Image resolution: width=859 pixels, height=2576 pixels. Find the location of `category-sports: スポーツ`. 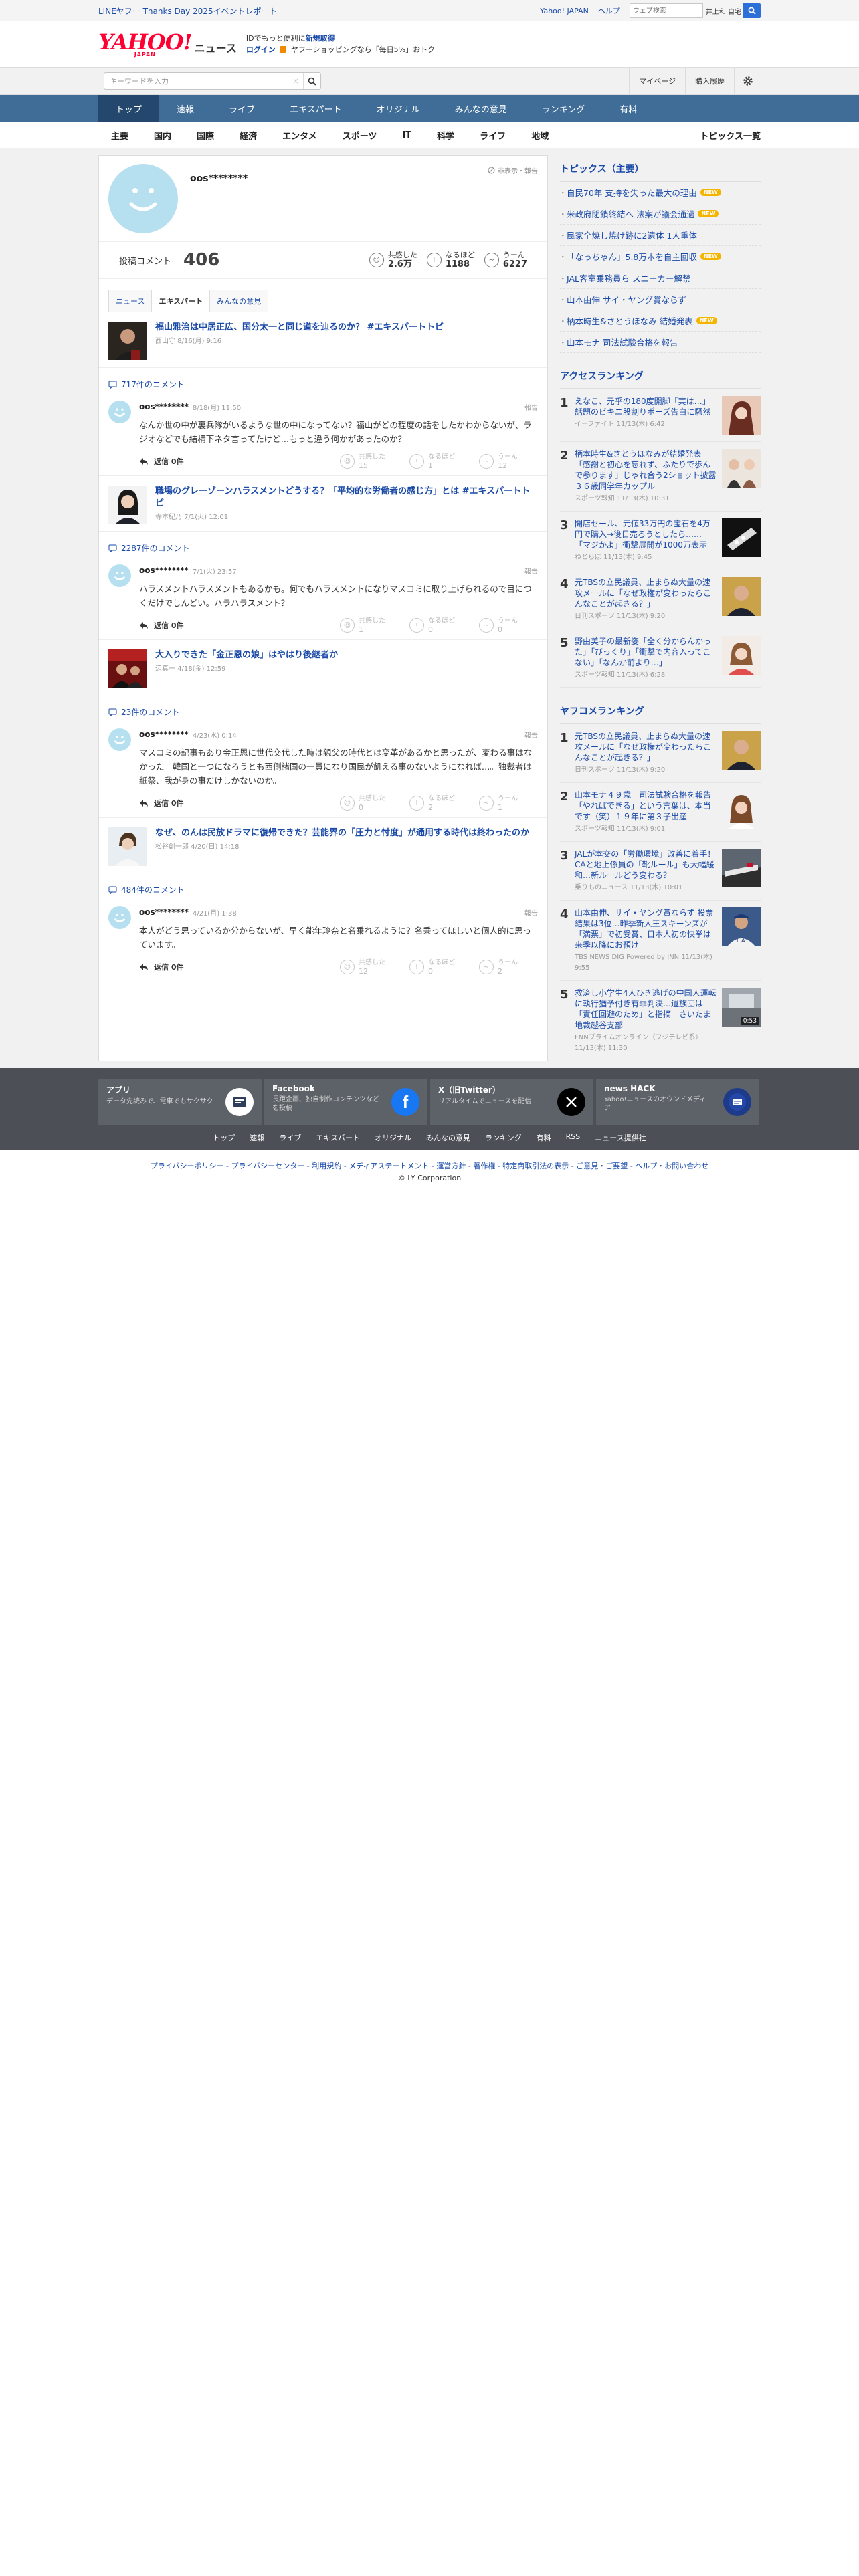

category-sports: スポーツ is located at coordinates (360, 135).